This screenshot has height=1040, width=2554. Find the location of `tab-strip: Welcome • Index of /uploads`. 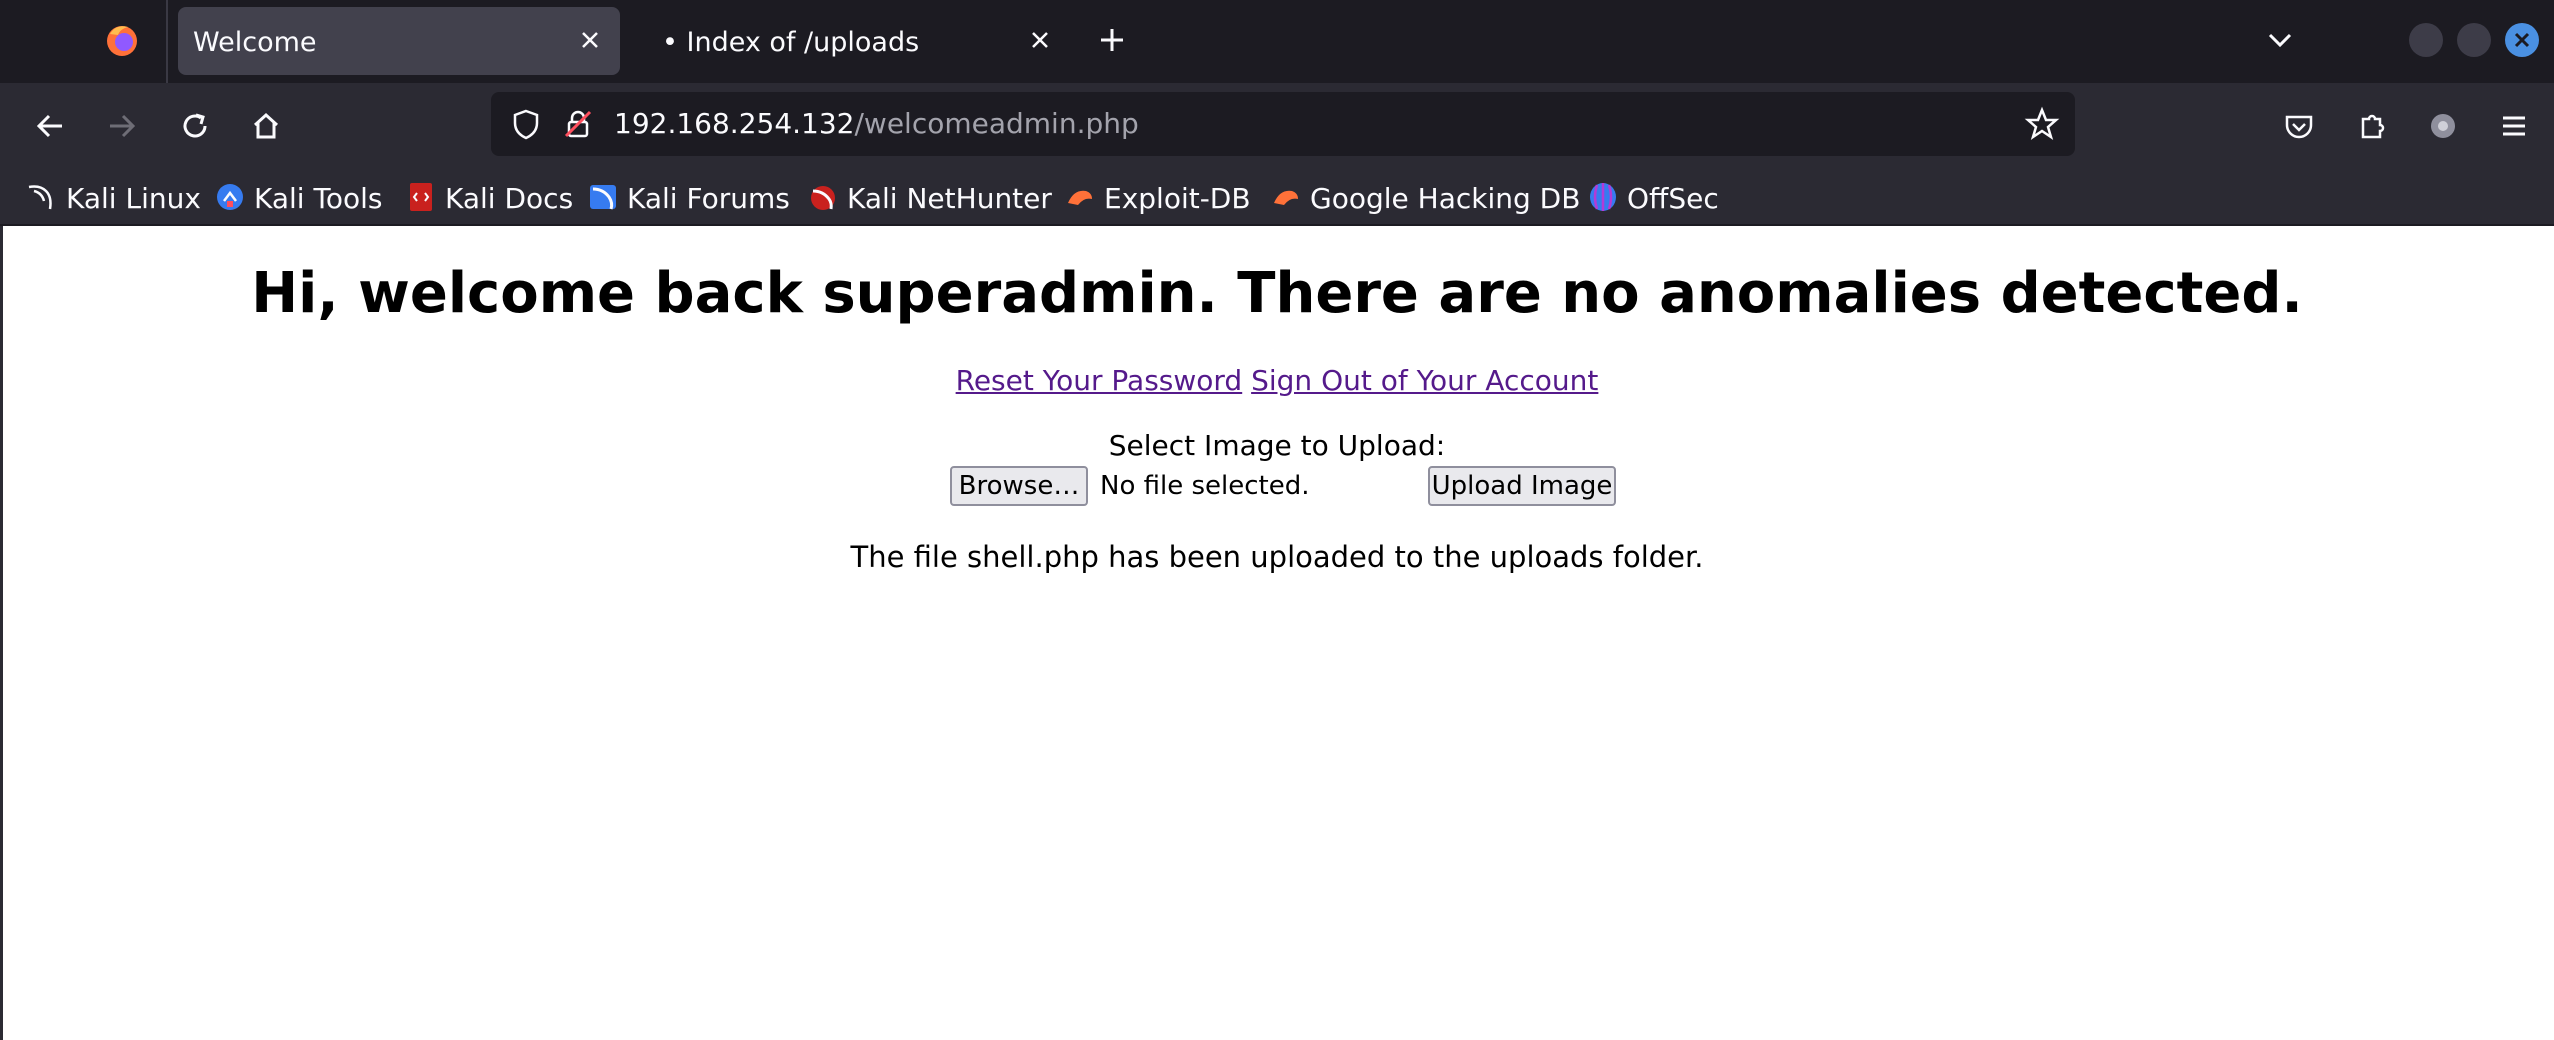

tab-strip: Welcome • Index of /uploads is located at coordinates (1277, 41).